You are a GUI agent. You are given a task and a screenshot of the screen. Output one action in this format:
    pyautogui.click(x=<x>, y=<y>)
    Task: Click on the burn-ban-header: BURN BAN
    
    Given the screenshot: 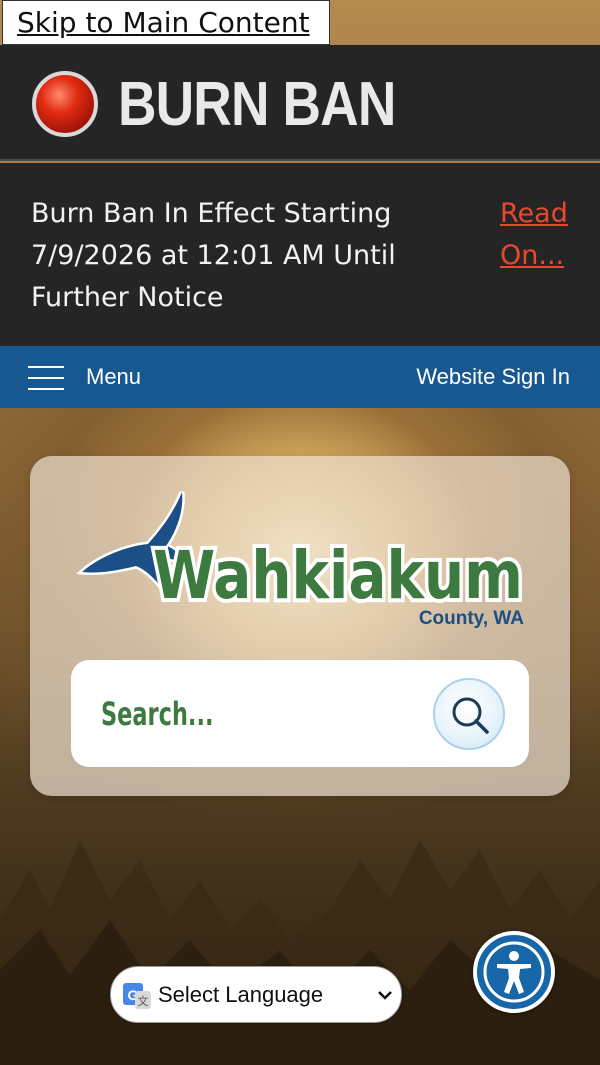 What is the action you would take?
    pyautogui.click(x=300, y=103)
    